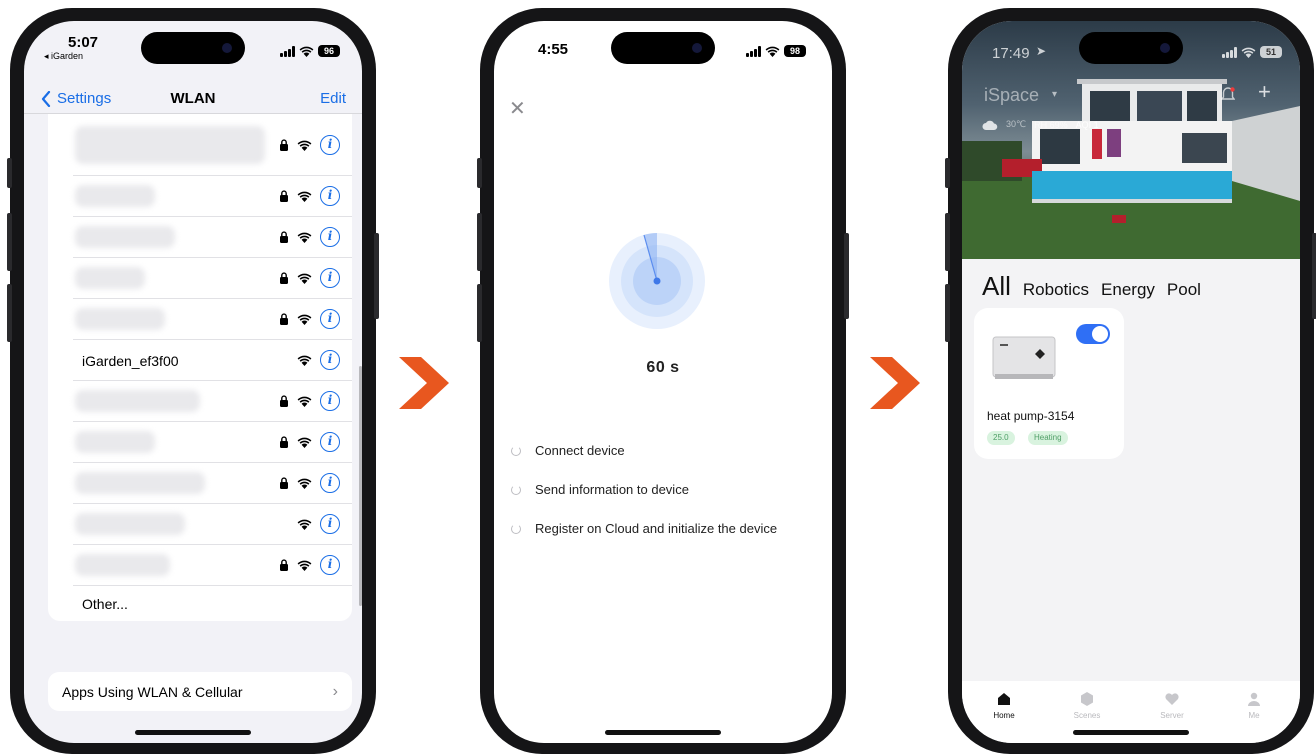 This screenshot has height=755, width=1316. Describe the element at coordinates (310, 51) in the screenshot. I see `status-icons: 96` at that location.